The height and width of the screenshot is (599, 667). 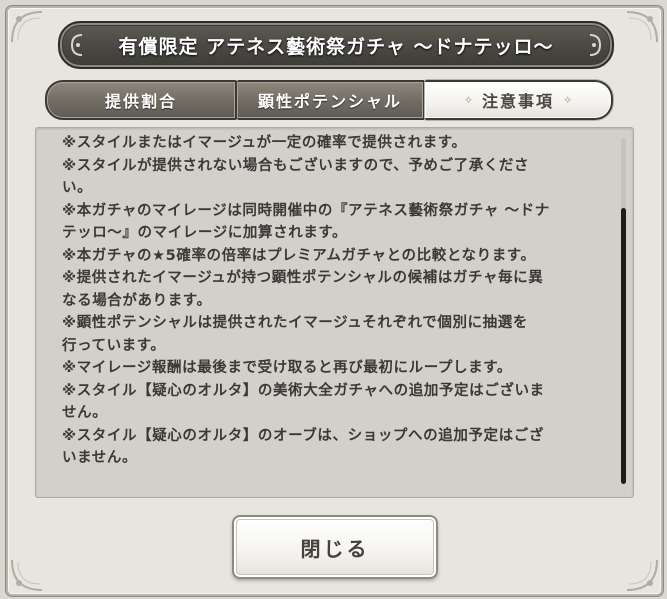 What do you see at coordinates (114, 345) in the screenshot?
I see `note-line: 行っています。` at bounding box center [114, 345].